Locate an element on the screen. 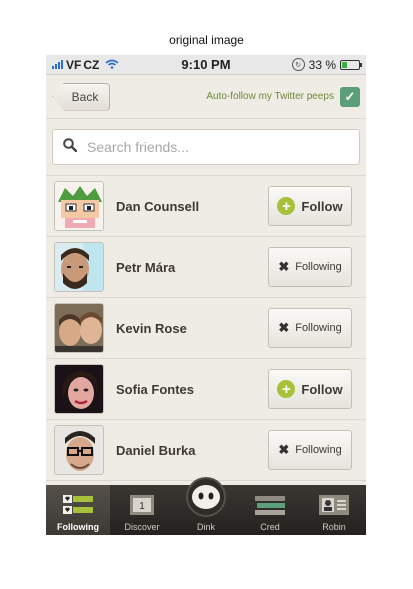 This screenshot has width=413, height=589. search-box is located at coordinates (206, 147).